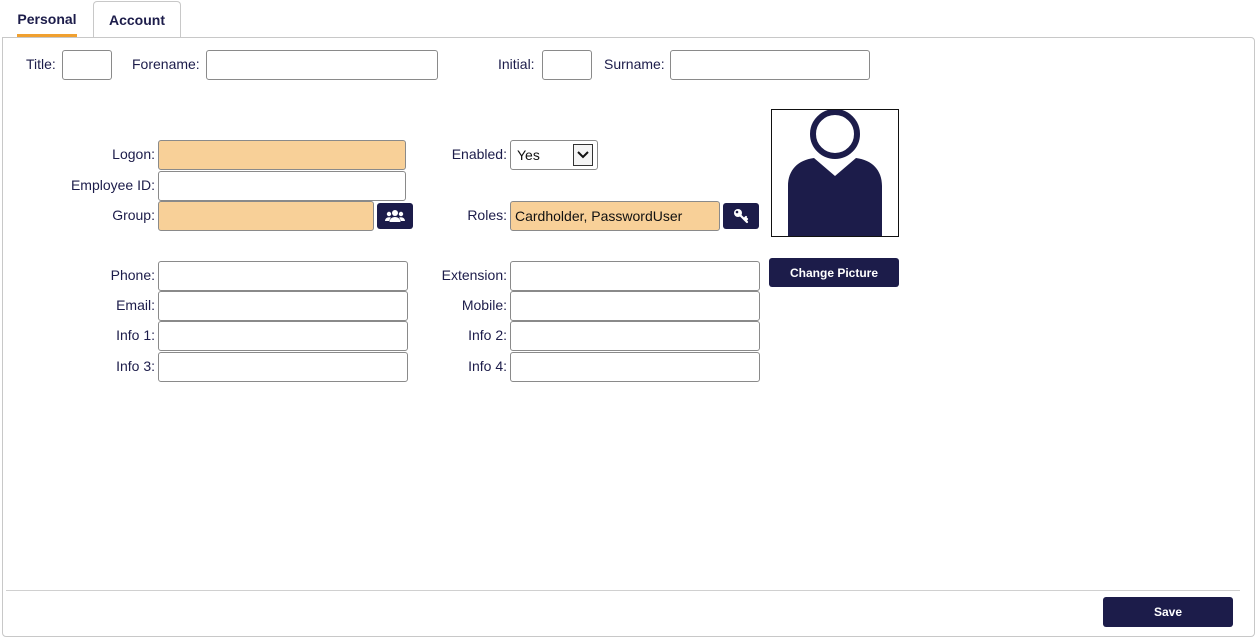 The width and height of the screenshot is (1258, 639). Describe the element at coordinates (135, 366) in the screenshot. I see `info3-label: Info 3:` at that location.